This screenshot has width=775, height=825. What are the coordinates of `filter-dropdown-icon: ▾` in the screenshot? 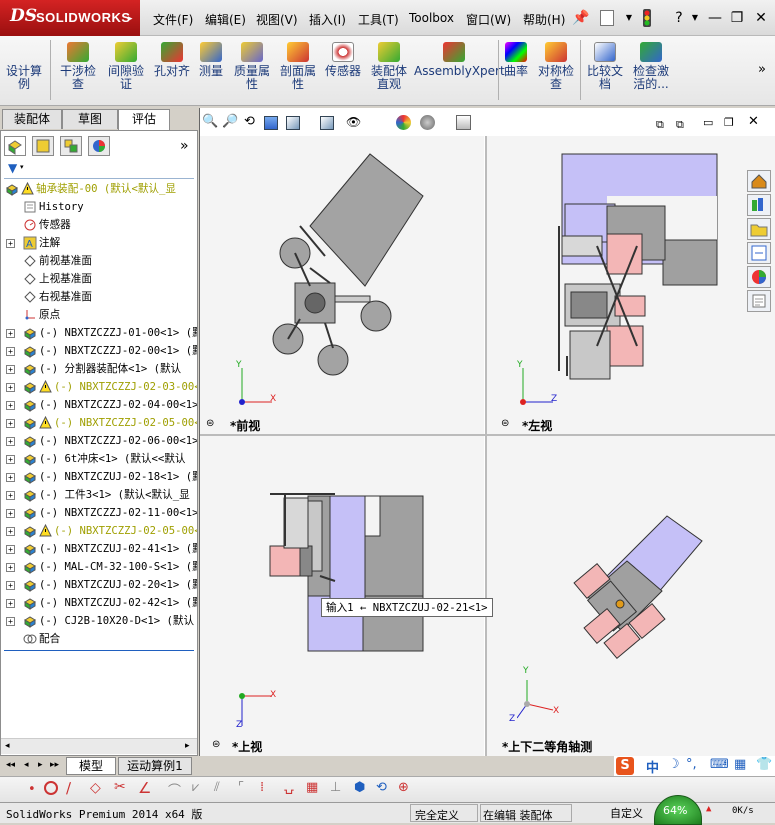 It's located at (22, 167).